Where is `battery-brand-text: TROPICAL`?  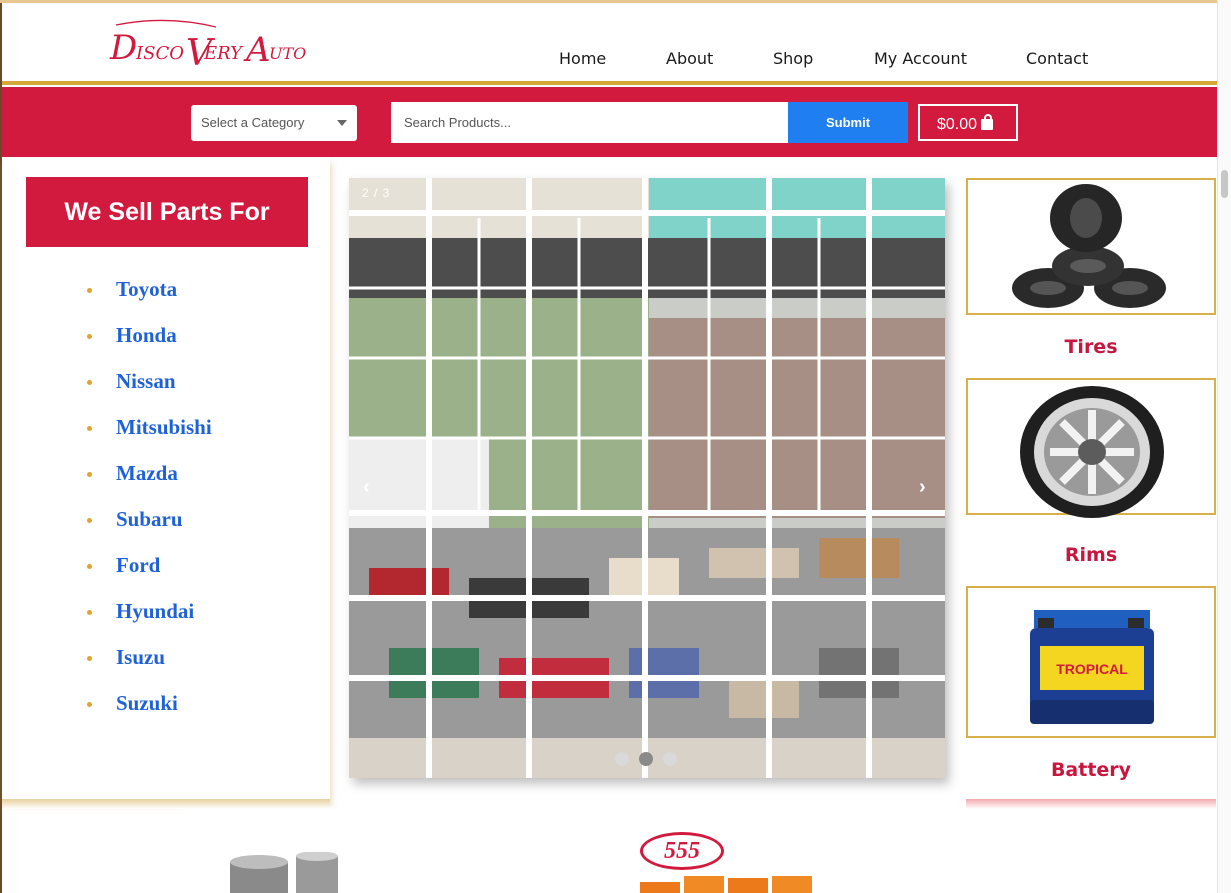 battery-brand-text: TROPICAL is located at coordinates (1092, 669).